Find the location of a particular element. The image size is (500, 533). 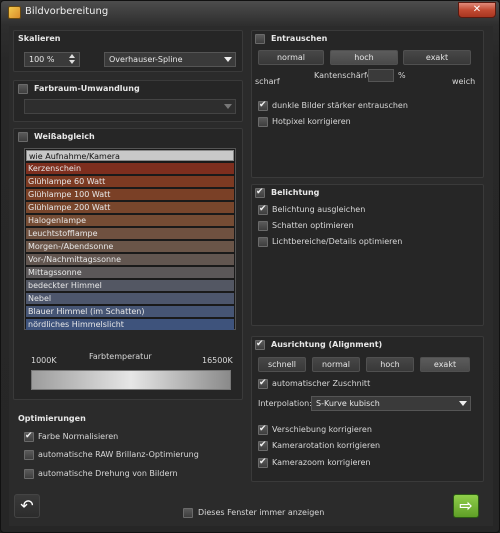

wb-preset-item: Morgen-/Abendsonne is located at coordinates (130, 246).